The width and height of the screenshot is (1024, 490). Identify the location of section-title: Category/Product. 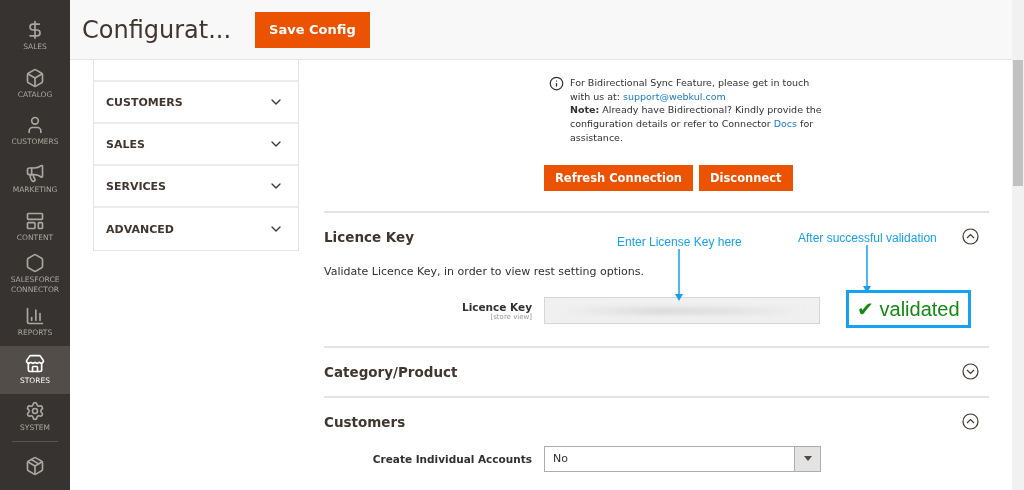
(391, 371).